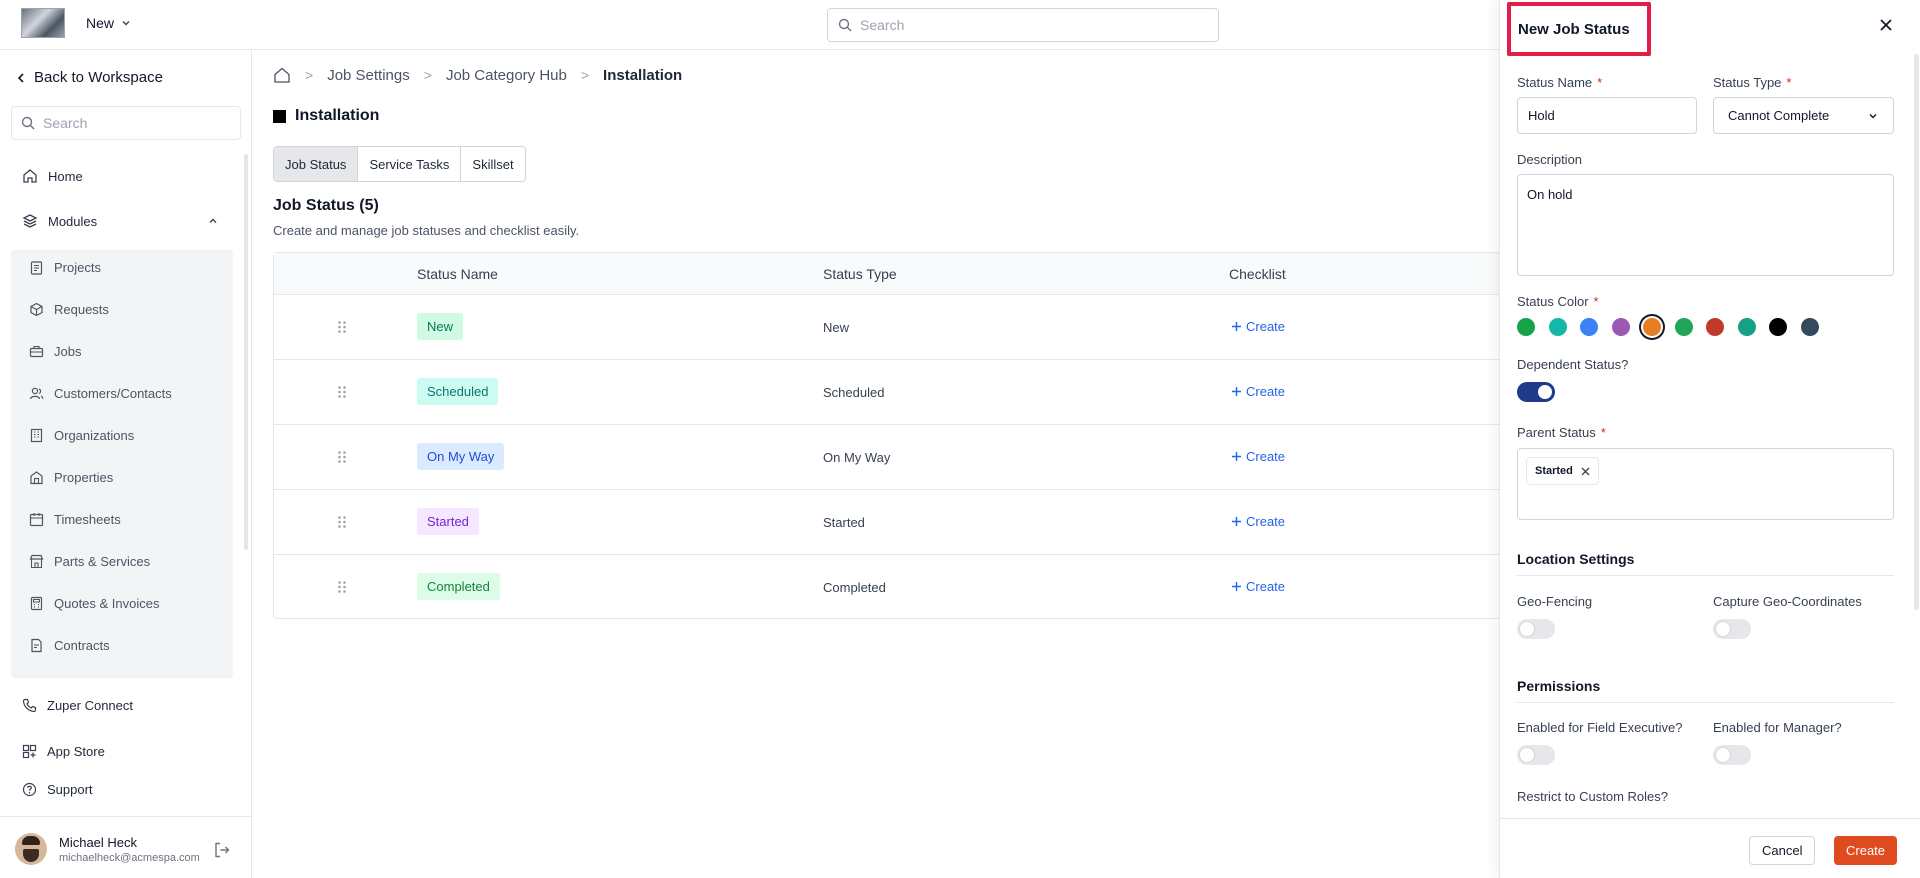  Describe the element at coordinates (31, 849) in the screenshot. I see `avatar` at that location.